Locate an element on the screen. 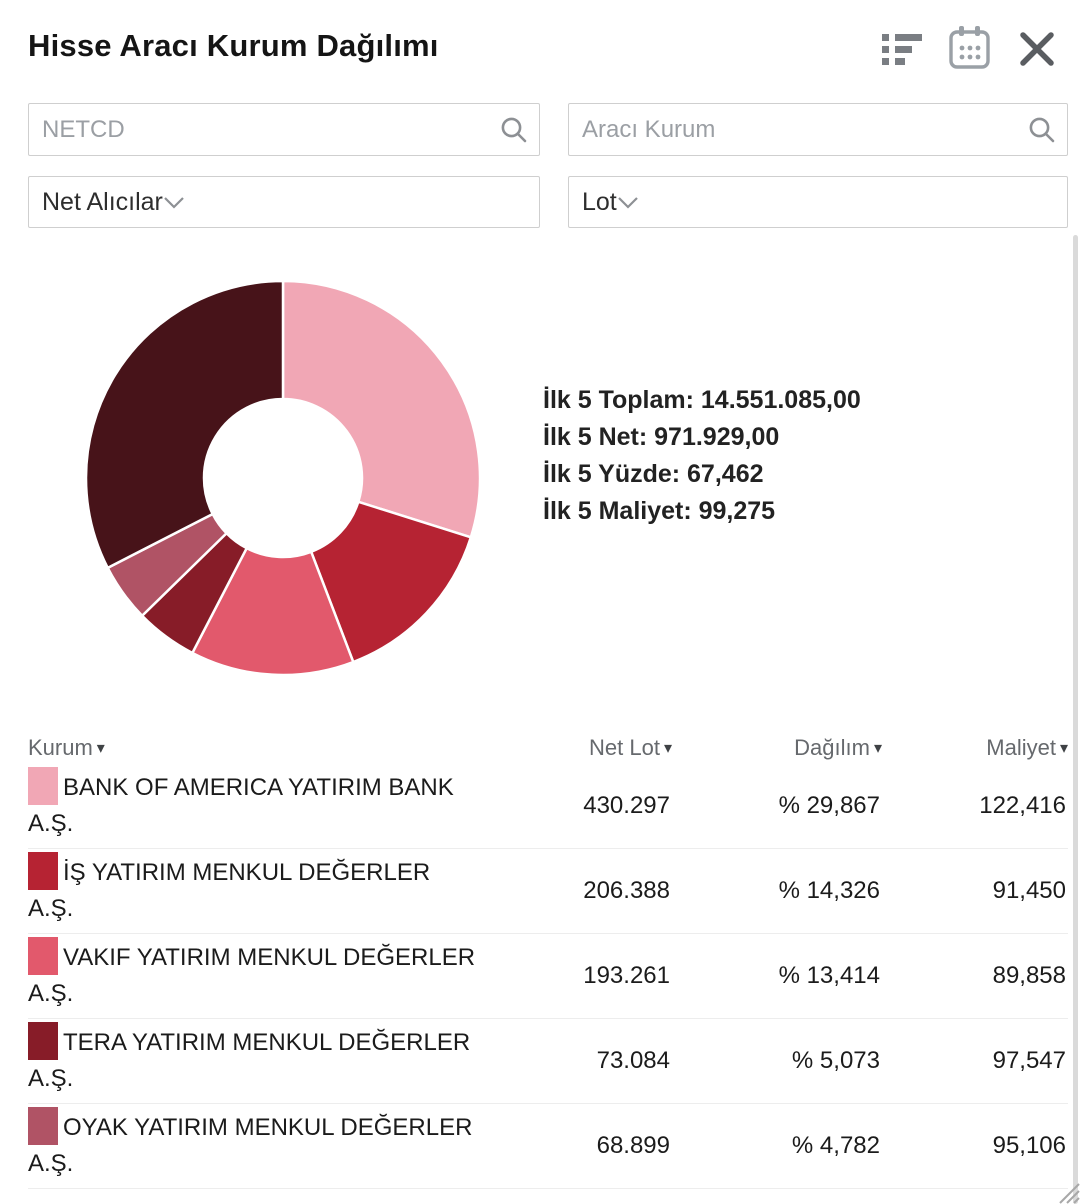 This screenshot has height=1204, width=1080. close-icon is located at coordinates (1037, 49).